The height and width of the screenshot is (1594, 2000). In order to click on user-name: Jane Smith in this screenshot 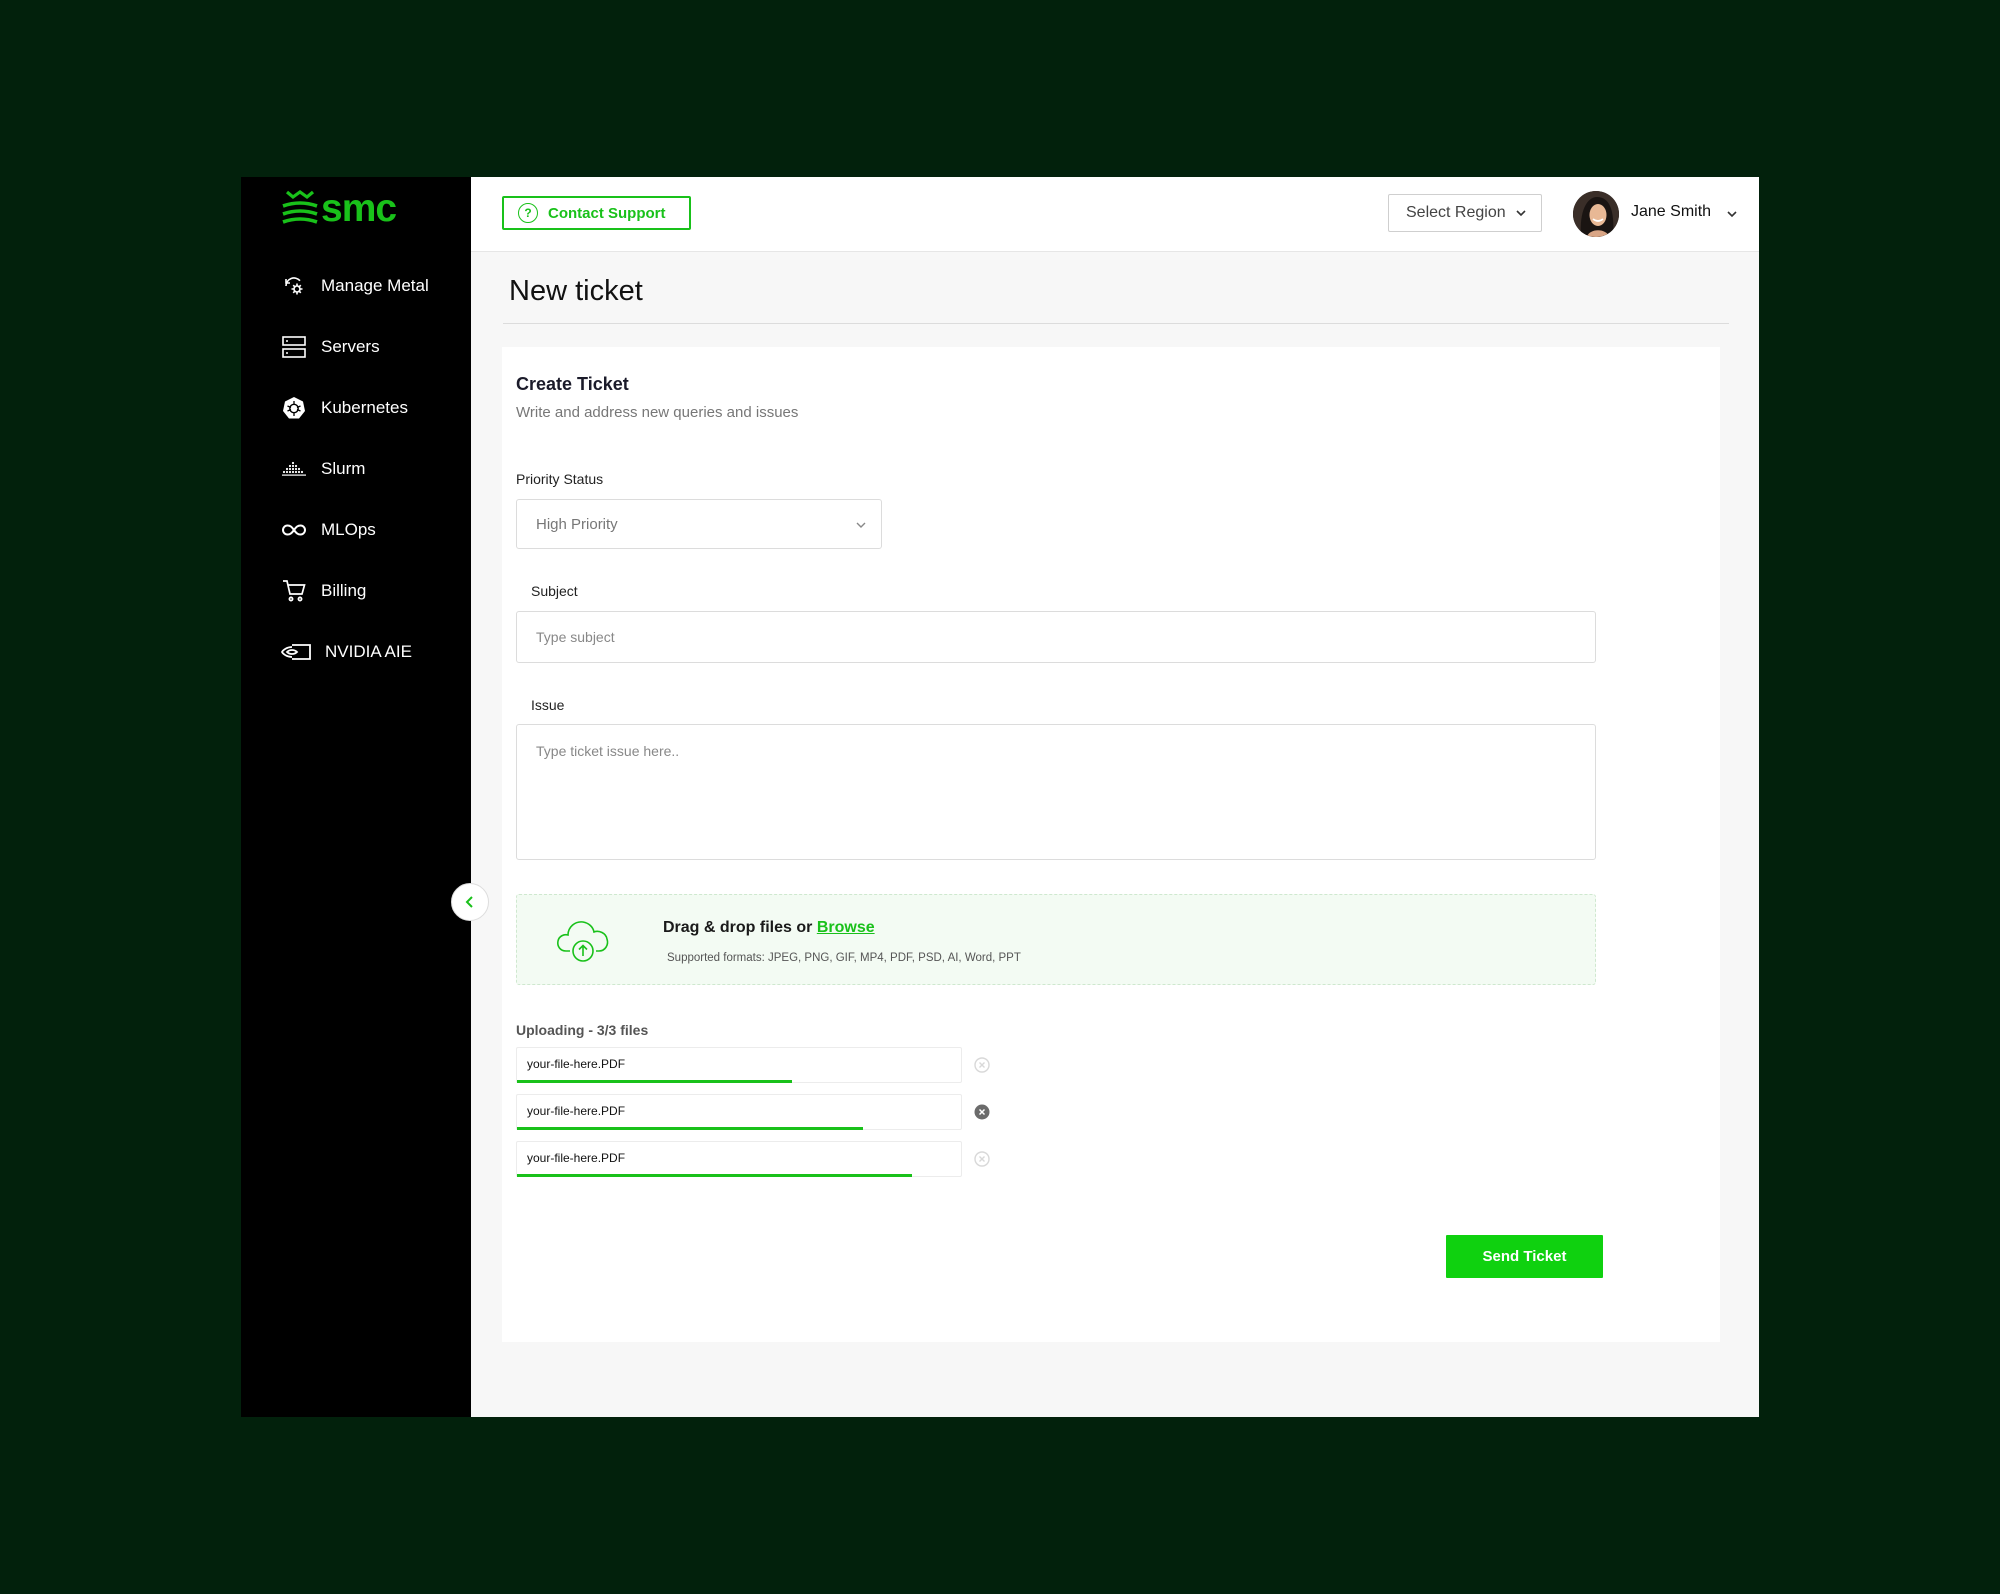, I will do `click(1671, 211)`.